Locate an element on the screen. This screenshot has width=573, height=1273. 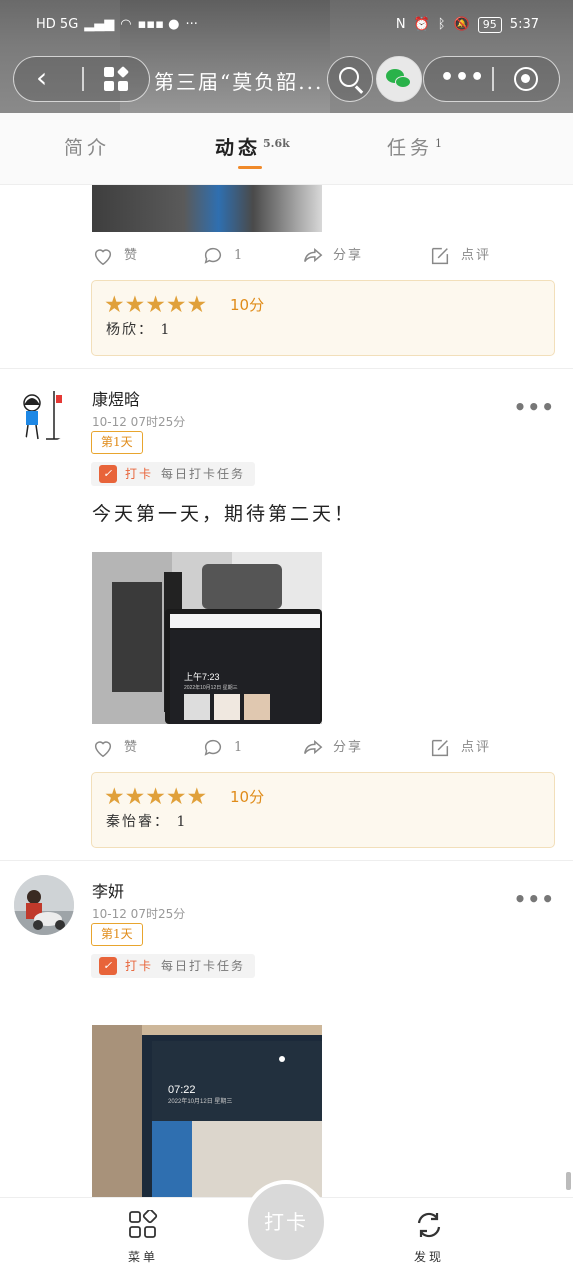
signal-icon: ▂▄▆ is located at coordinates (99, 24).